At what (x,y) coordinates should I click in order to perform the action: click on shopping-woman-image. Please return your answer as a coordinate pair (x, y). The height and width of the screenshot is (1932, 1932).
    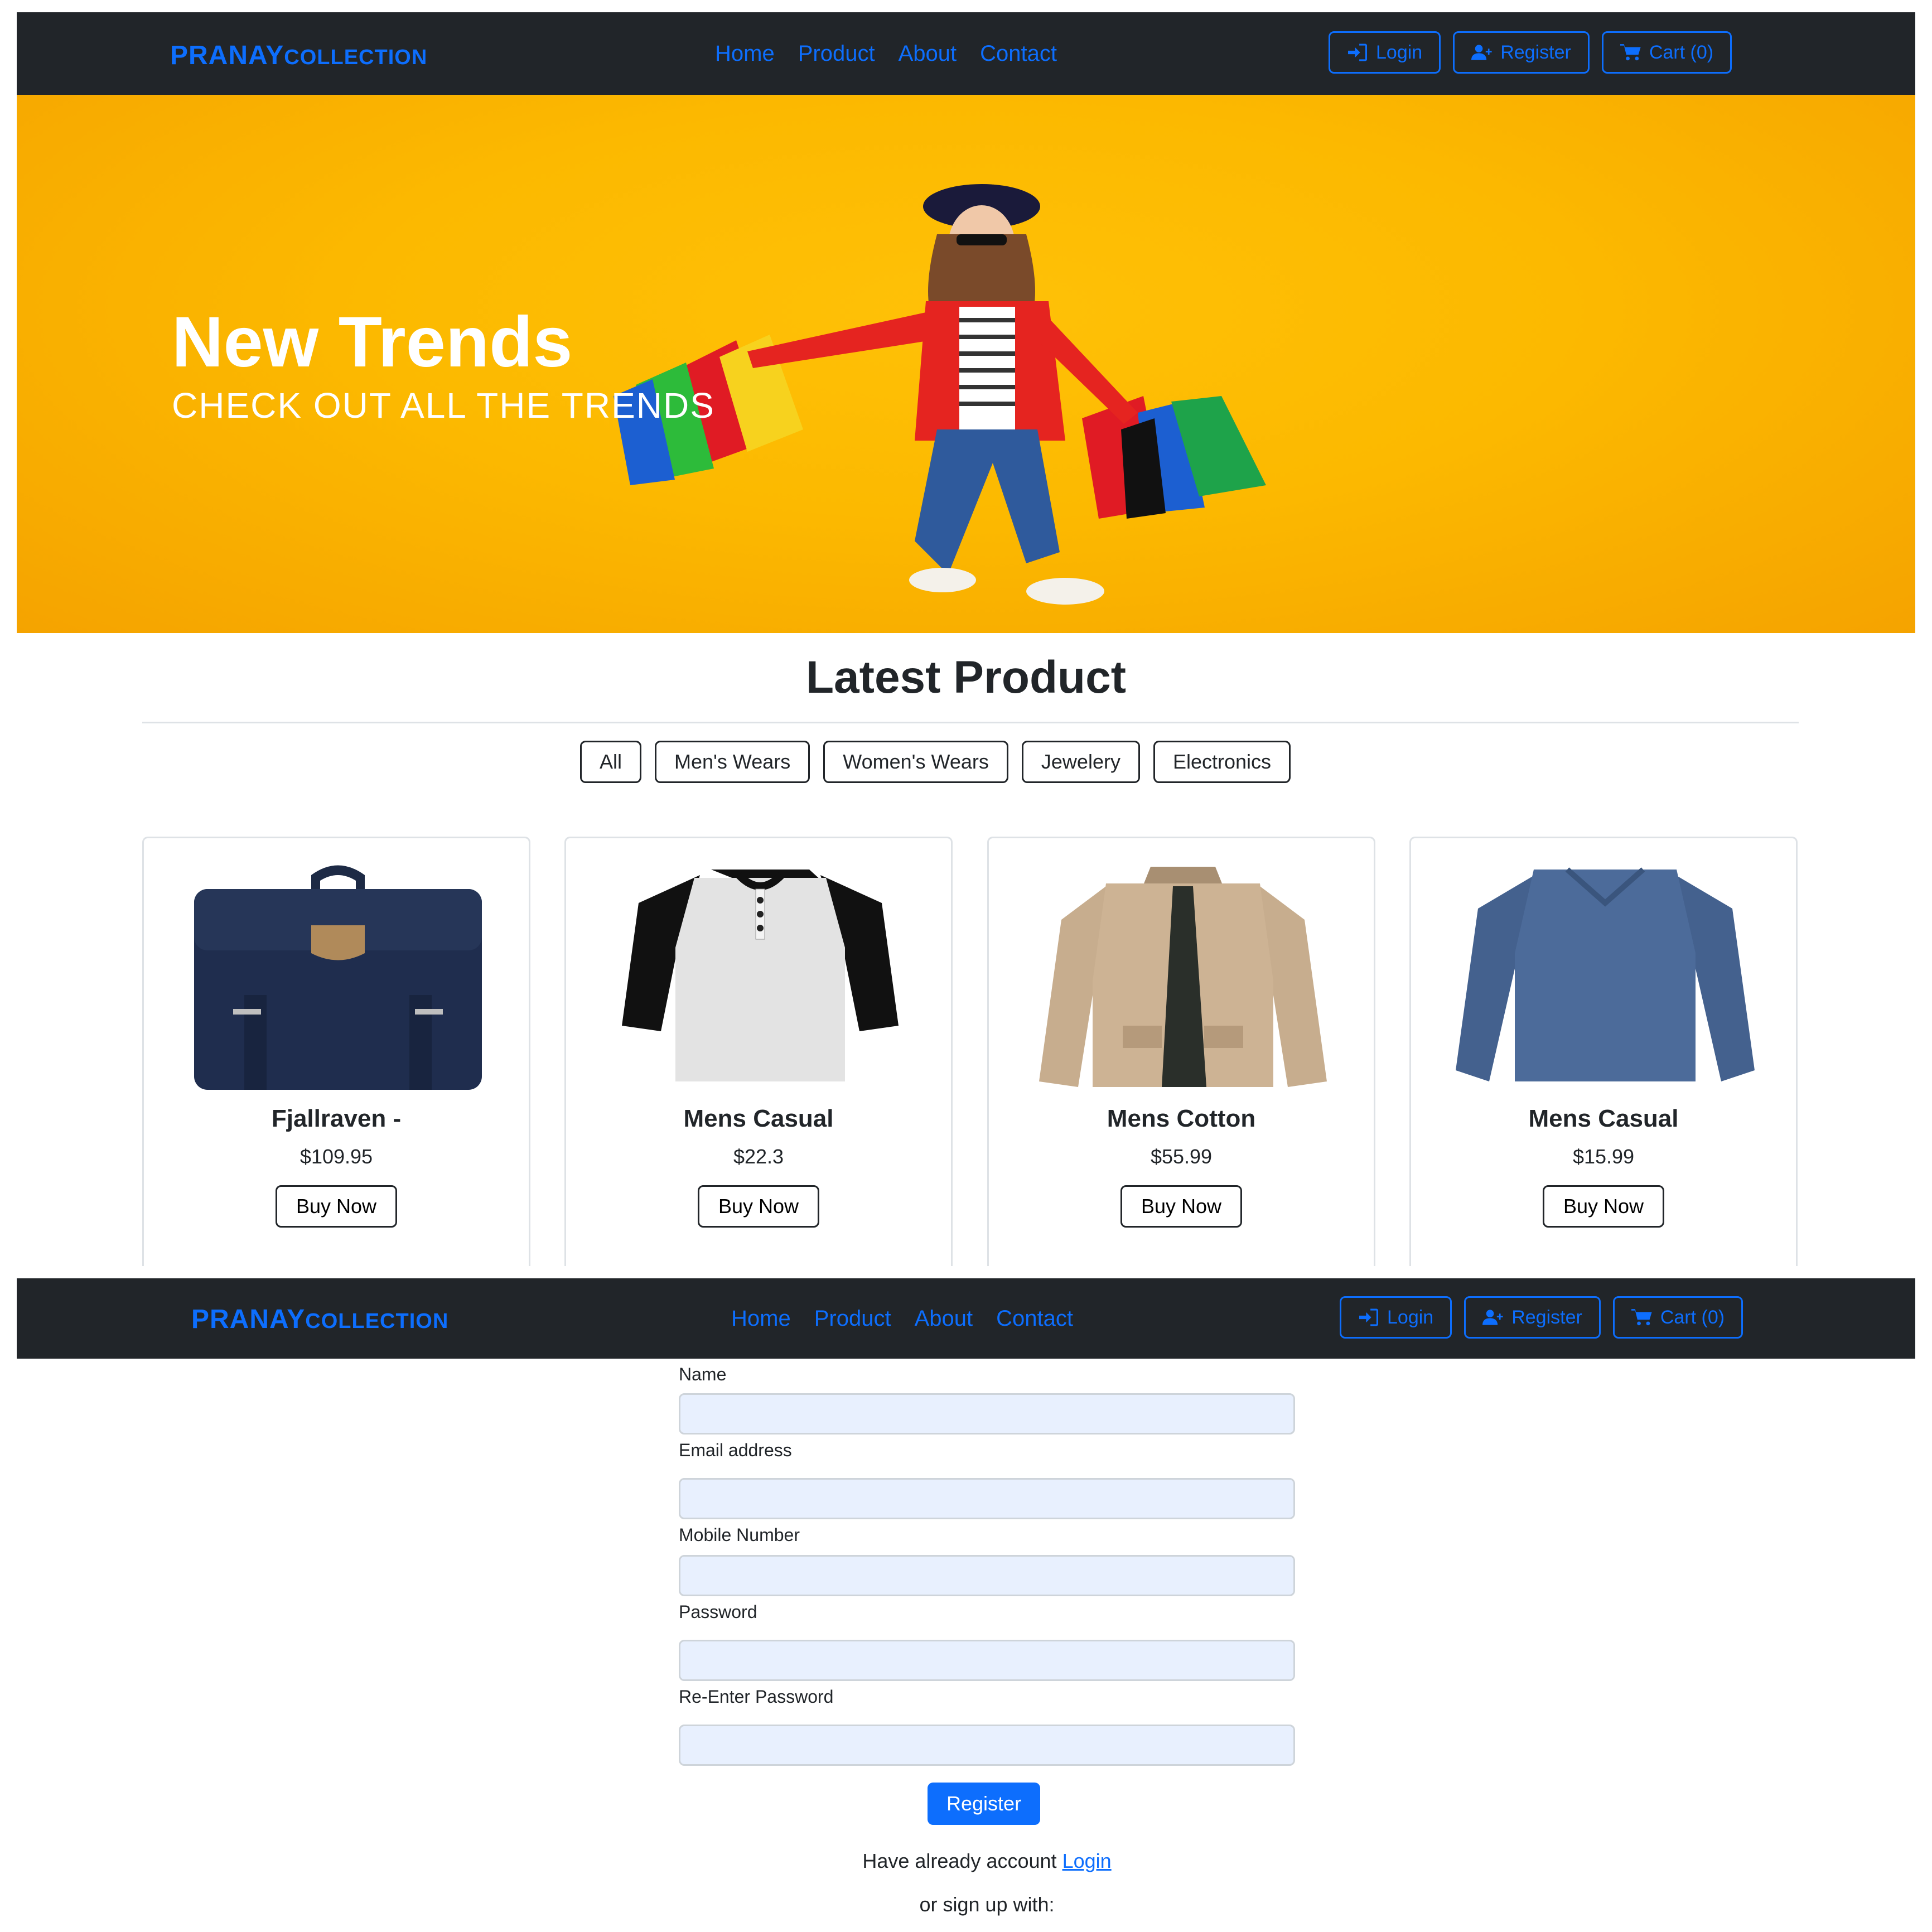
    Looking at the image, I should click on (940, 394).